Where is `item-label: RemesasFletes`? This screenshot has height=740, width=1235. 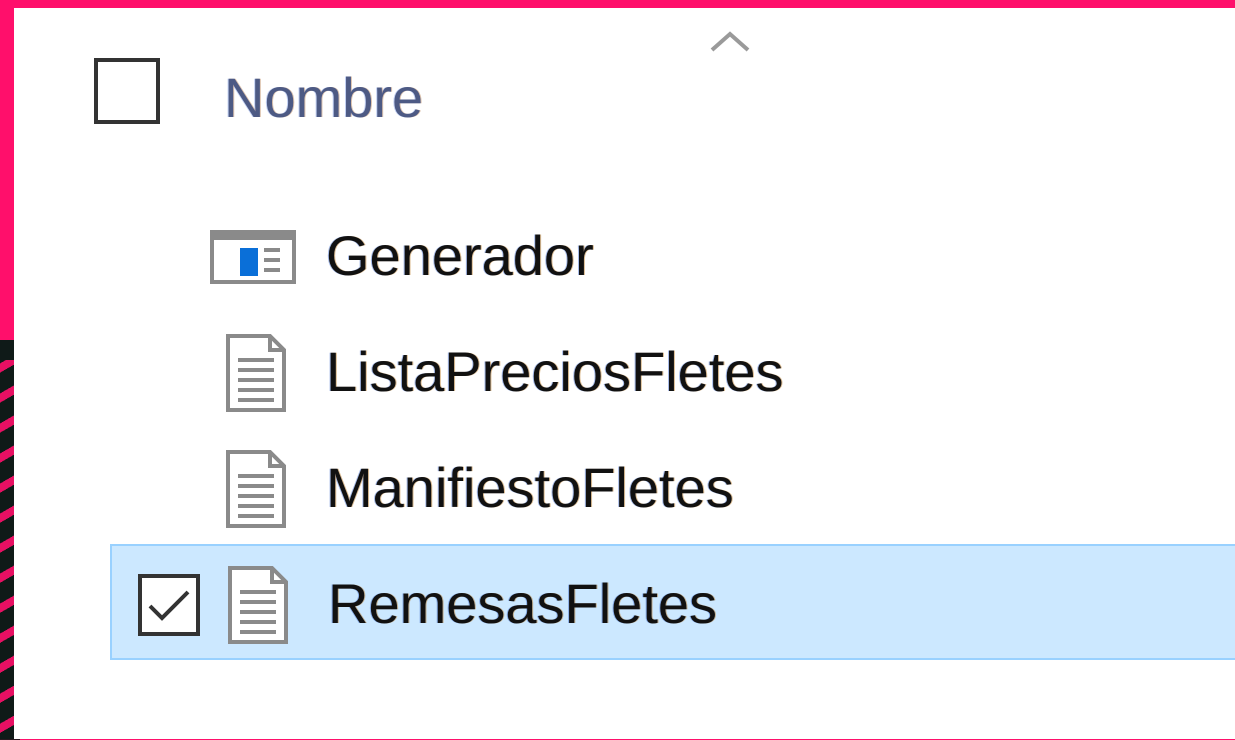
item-label: RemesasFletes is located at coordinates (523, 603).